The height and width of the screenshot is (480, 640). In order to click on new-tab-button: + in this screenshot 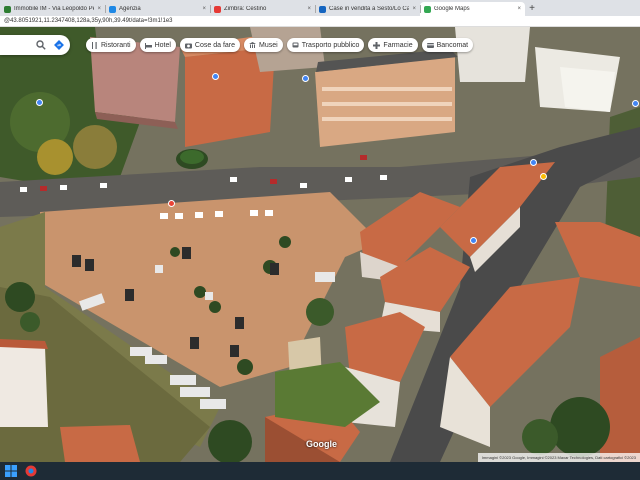, I will do `click(532, 9)`.